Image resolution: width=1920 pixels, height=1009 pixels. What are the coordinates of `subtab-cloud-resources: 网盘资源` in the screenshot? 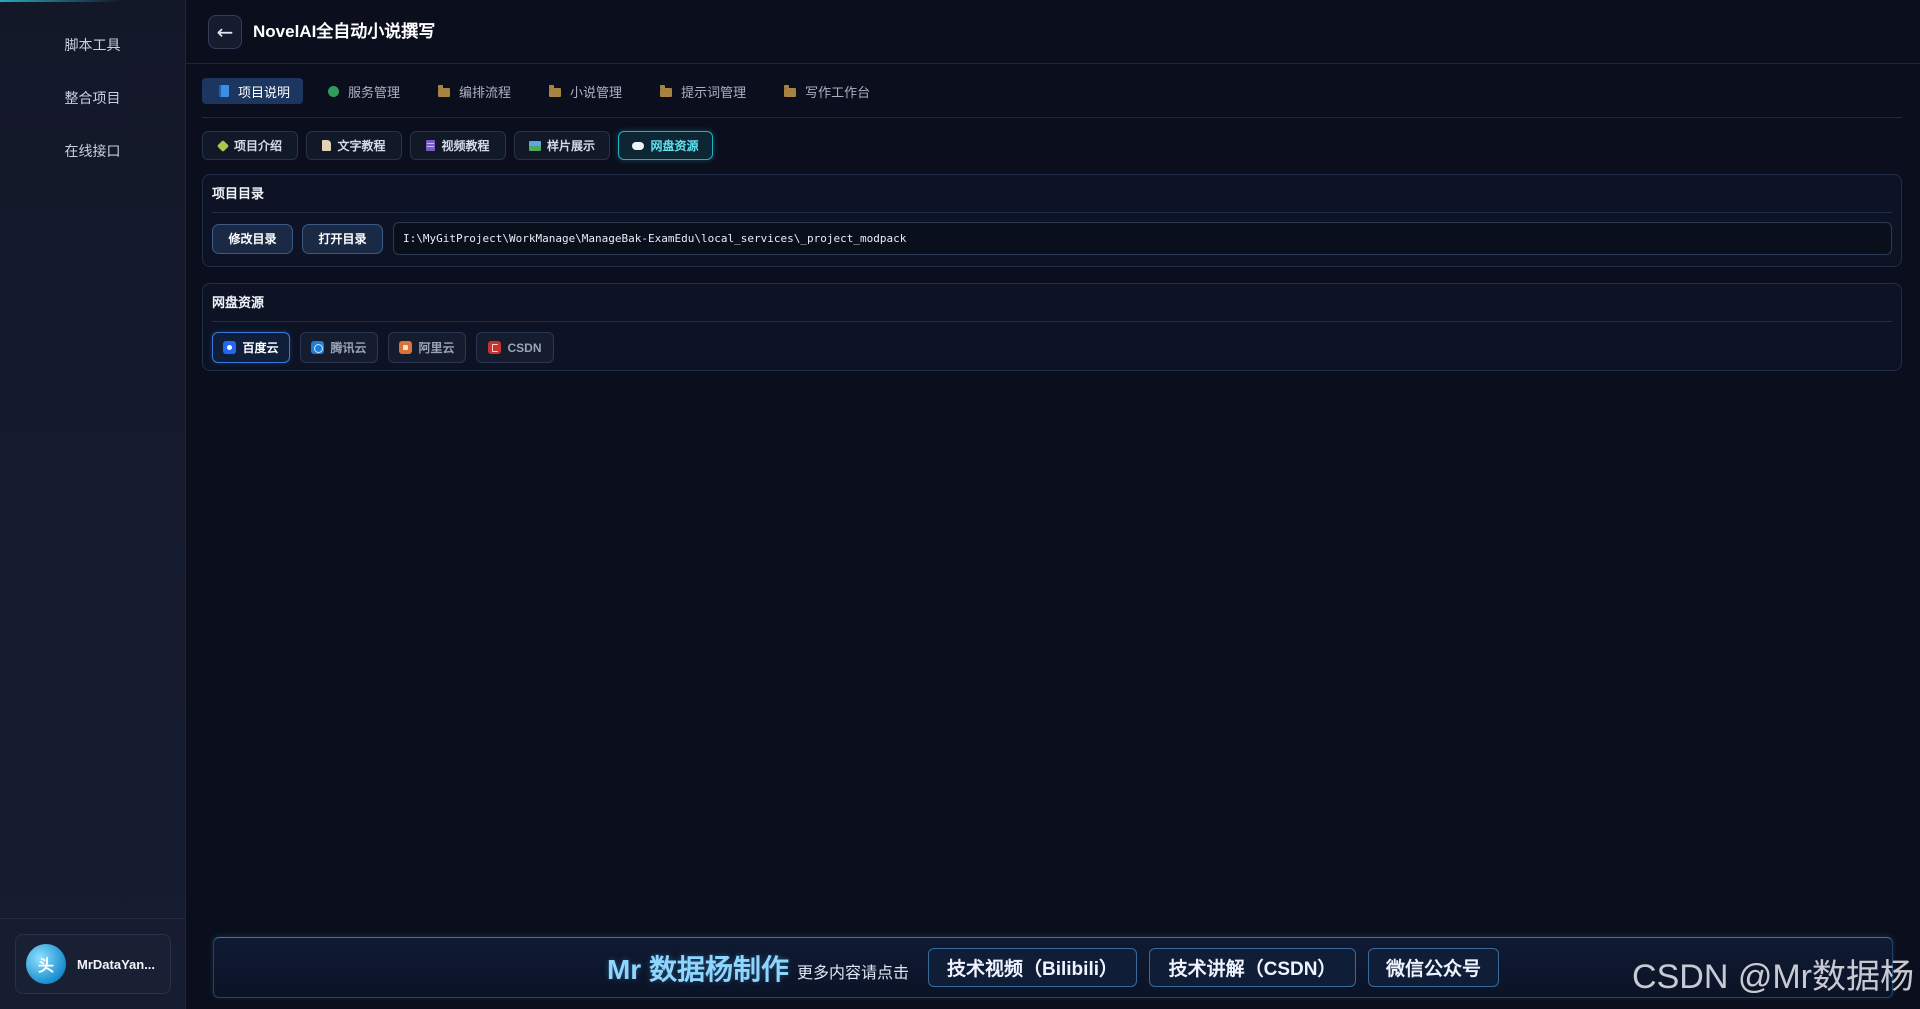 It's located at (665, 145).